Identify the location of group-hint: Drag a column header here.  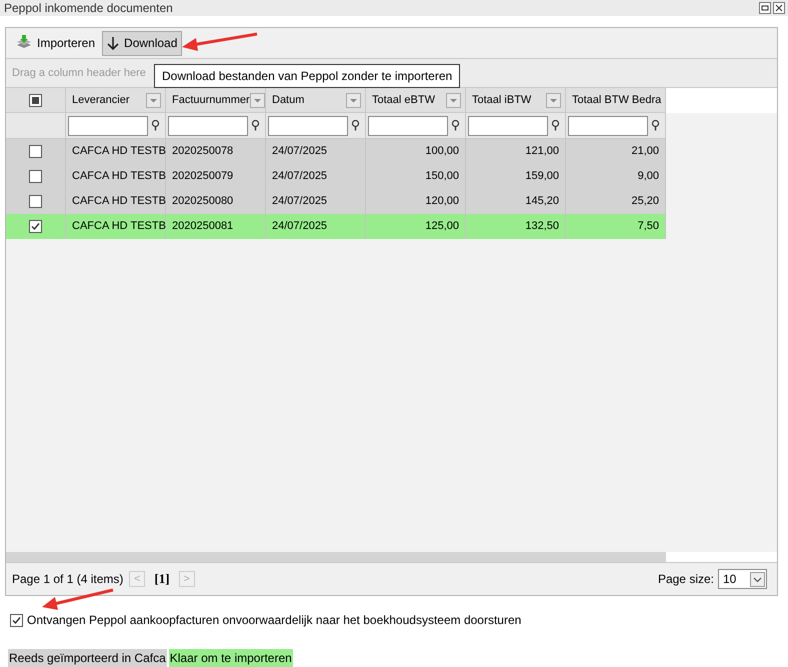
(79, 73).